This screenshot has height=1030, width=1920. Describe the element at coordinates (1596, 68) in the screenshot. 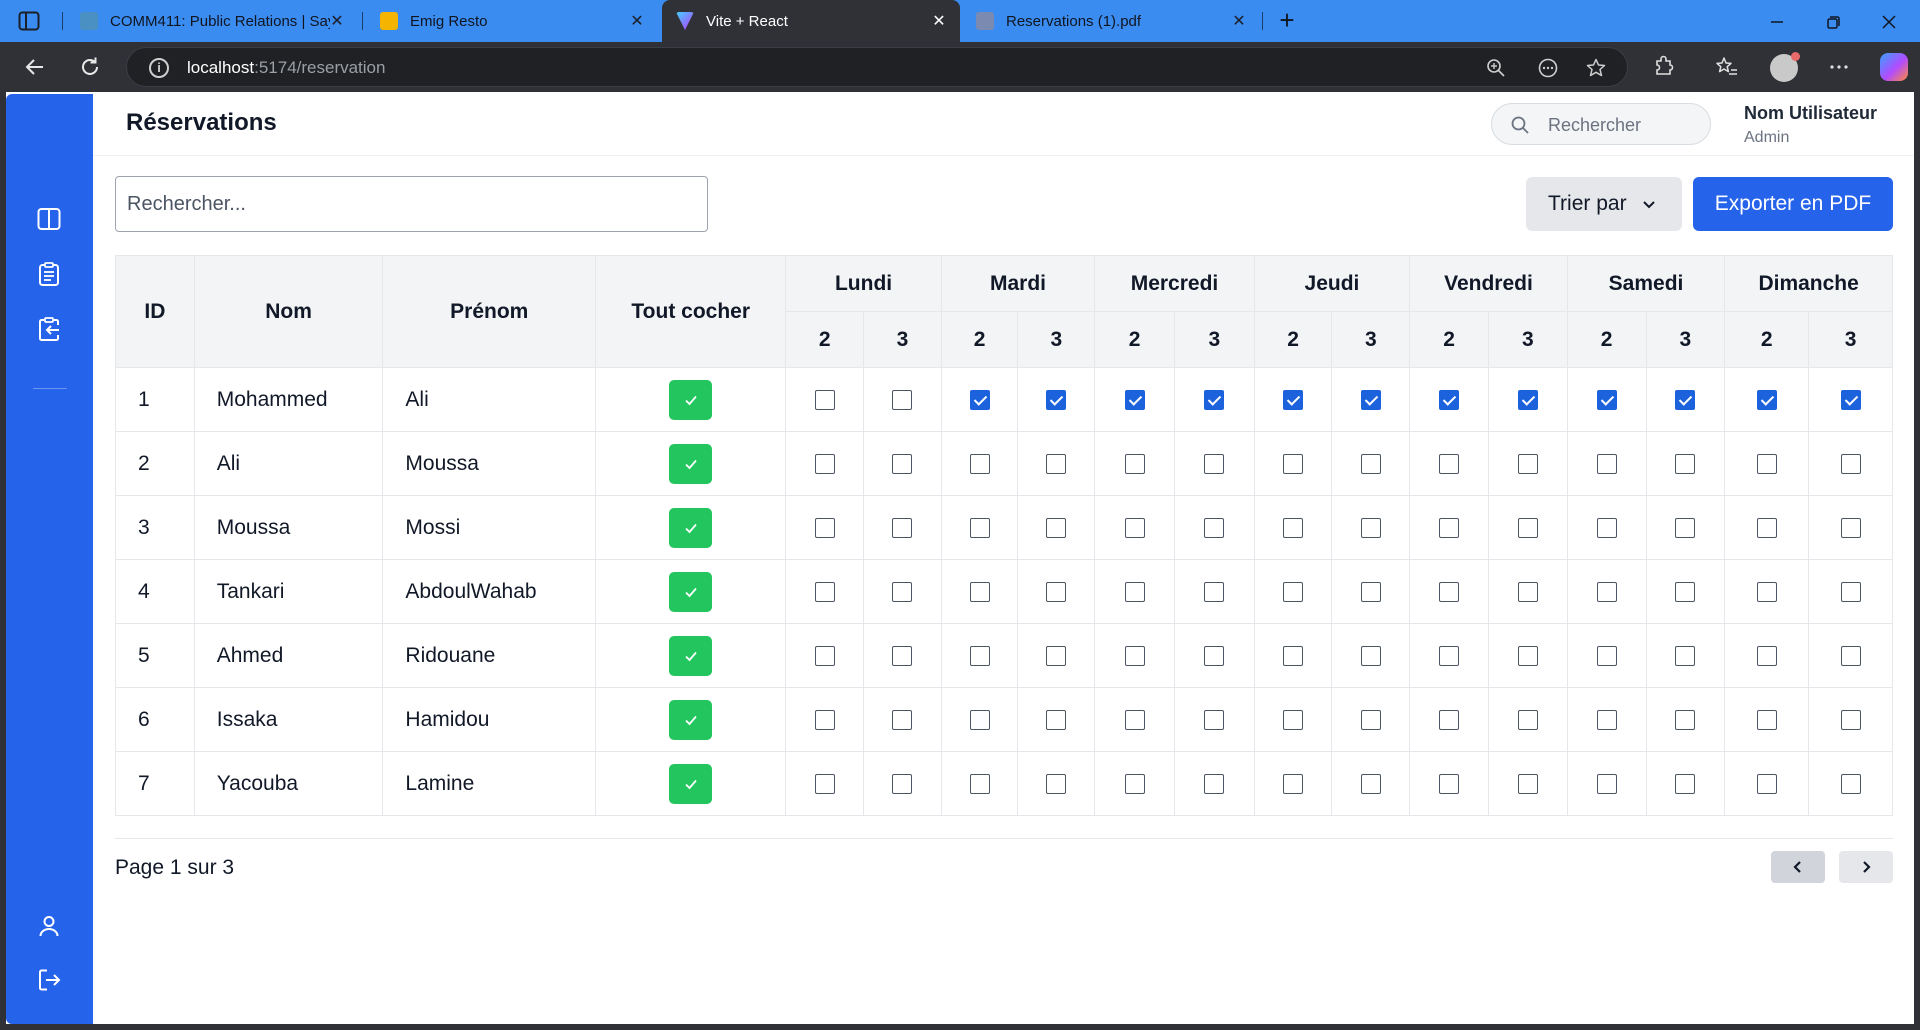

I see `favorite-star-icon` at that location.